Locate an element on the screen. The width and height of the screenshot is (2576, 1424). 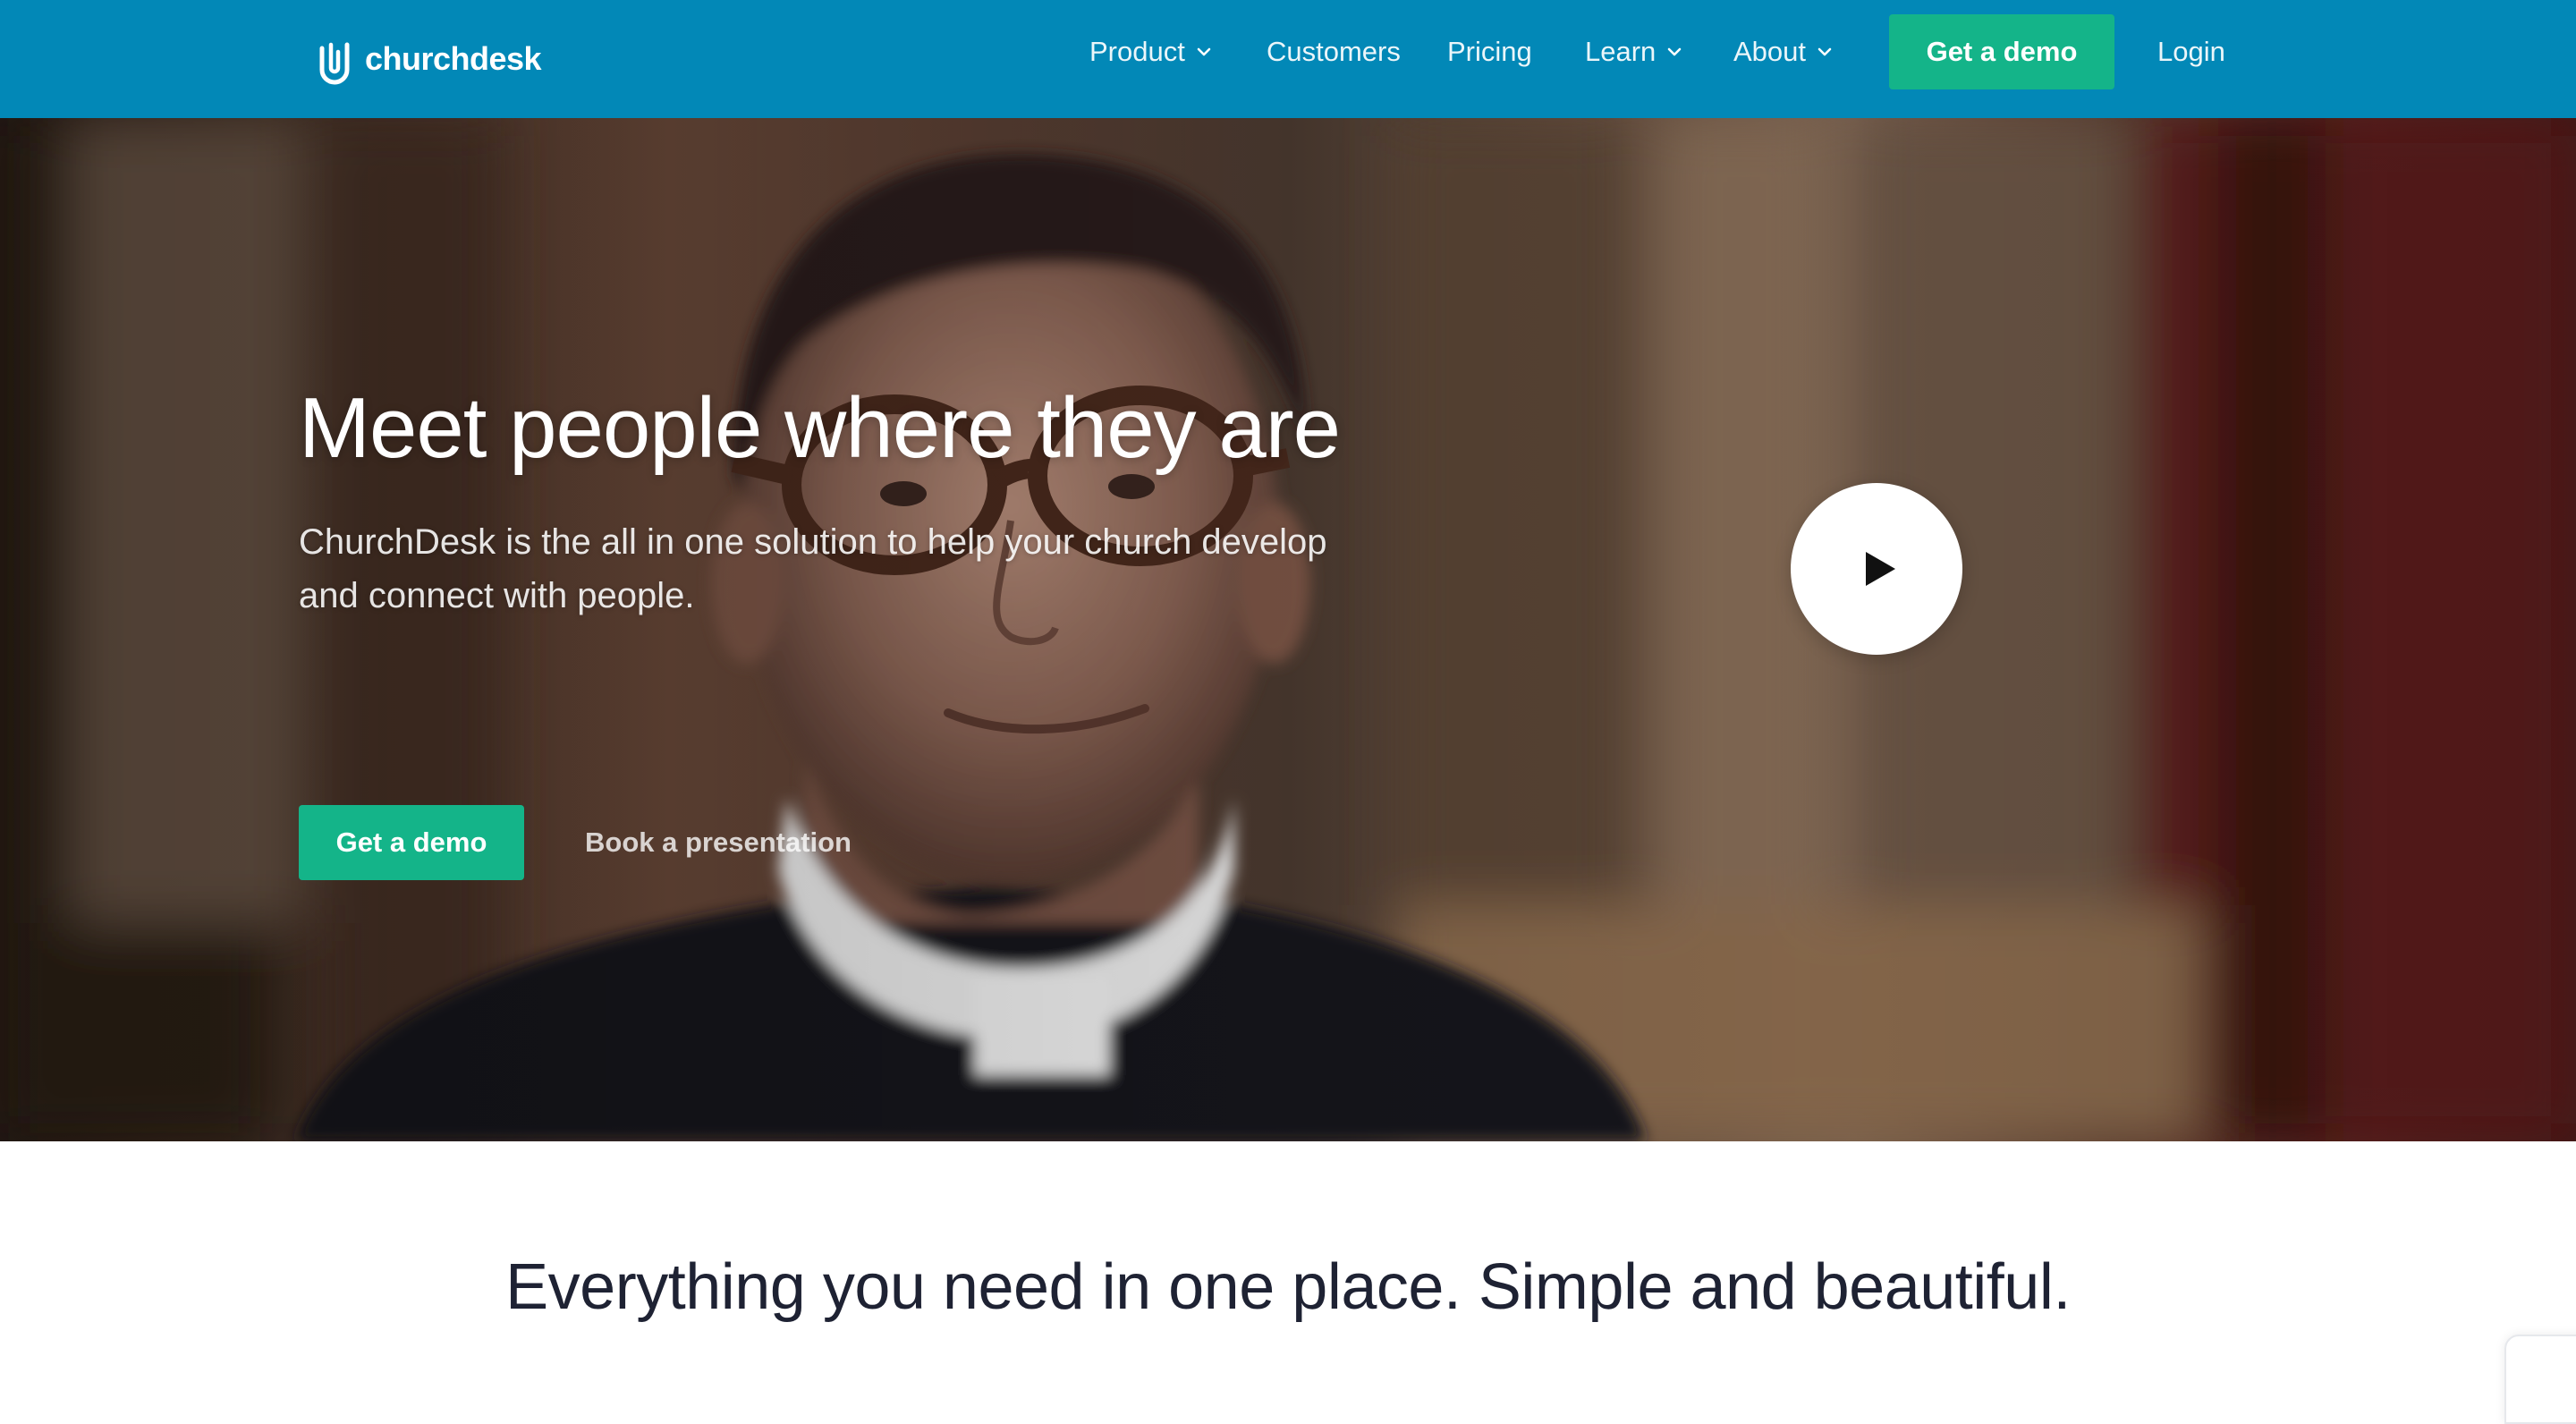
login-label: Login is located at coordinates (2191, 51).